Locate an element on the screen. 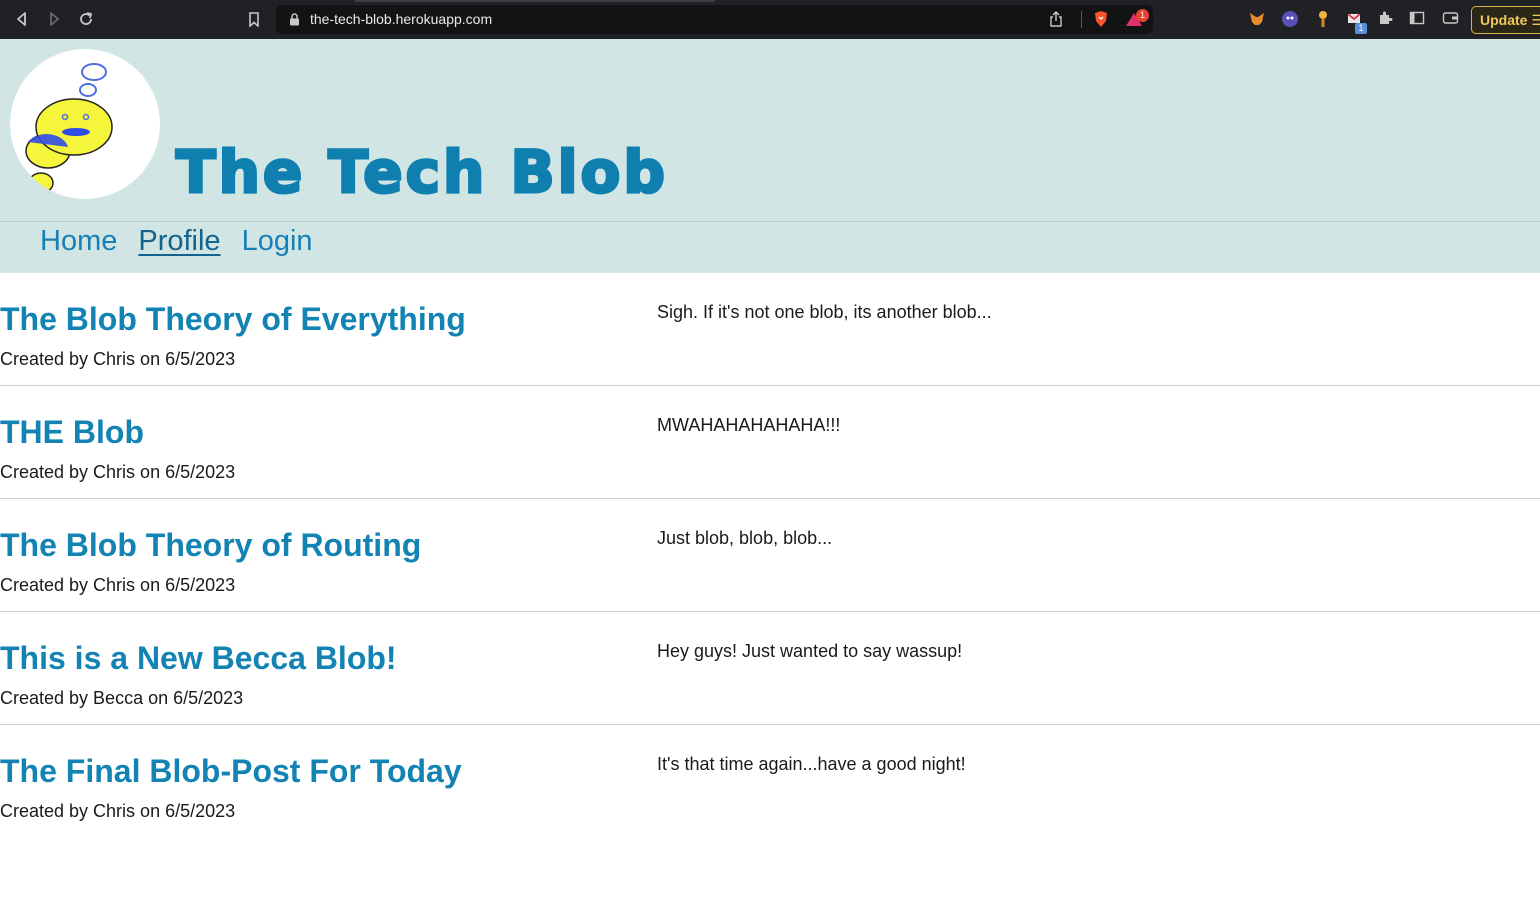 The image size is (1540, 899). nav-profile-link: Profile is located at coordinates (179, 241).